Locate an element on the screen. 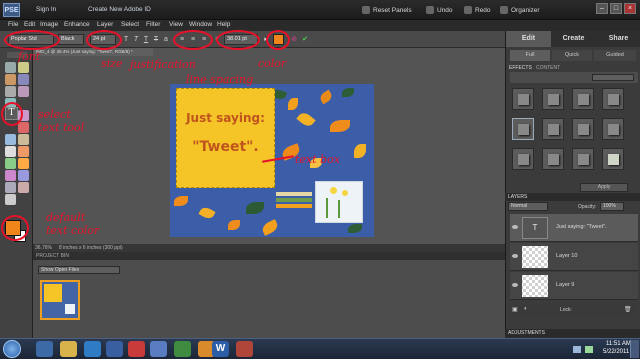 The image size is (640, 359). commit-icon: ✔ is located at coordinates (305, 39).